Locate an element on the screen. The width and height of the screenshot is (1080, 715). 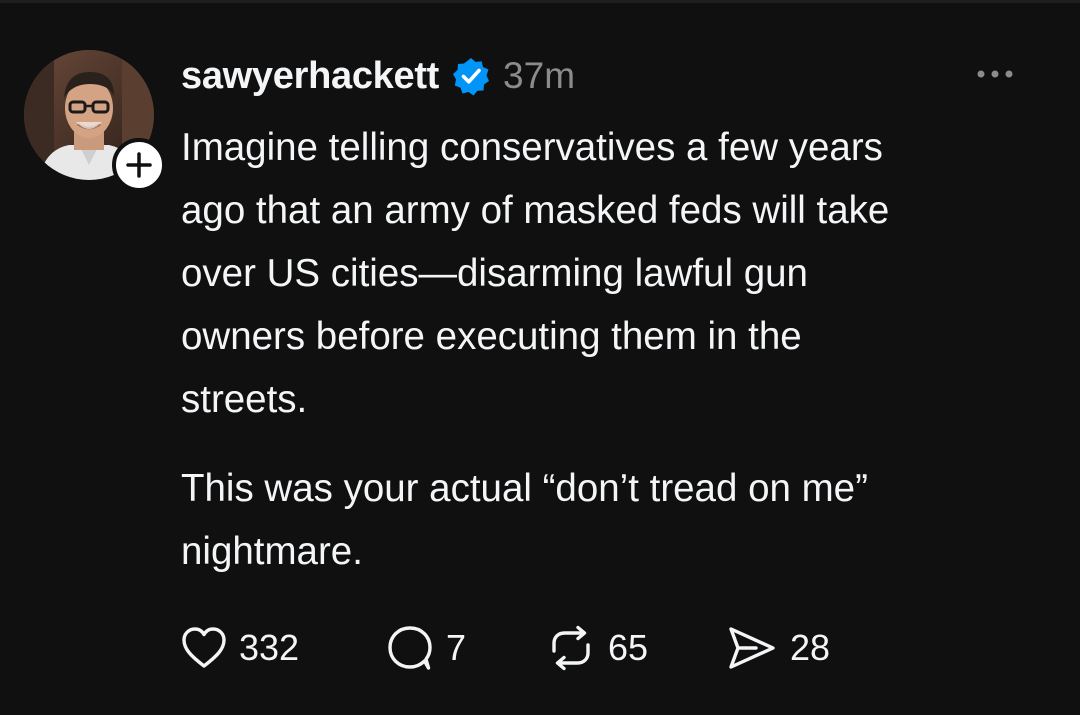
author-username: sawyerhackett is located at coordinates (310, 76).